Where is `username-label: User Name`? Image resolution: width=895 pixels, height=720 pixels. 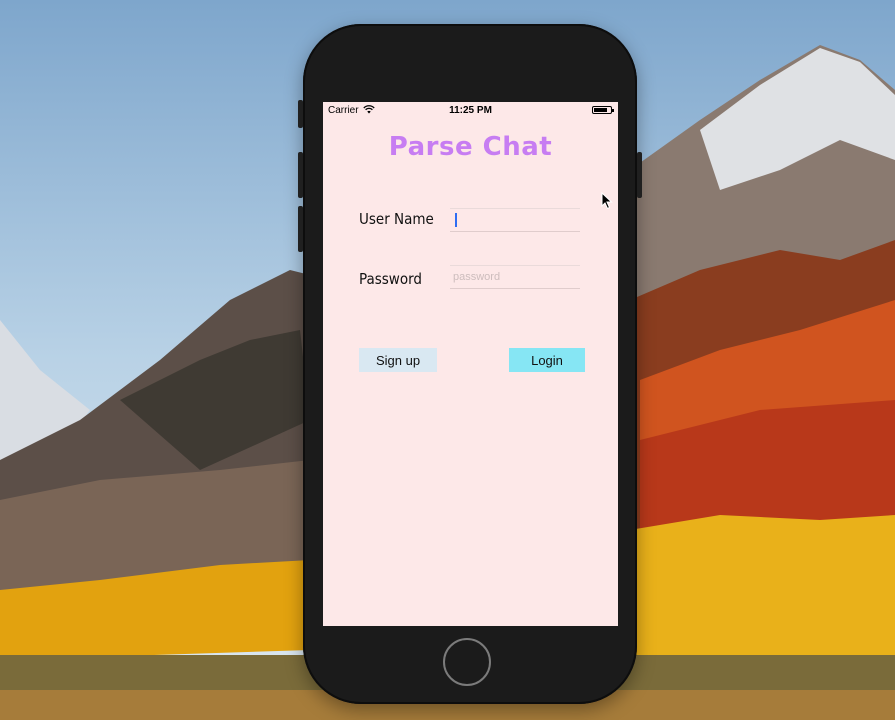
username-label: User Name is located at coordinates (396, 219).